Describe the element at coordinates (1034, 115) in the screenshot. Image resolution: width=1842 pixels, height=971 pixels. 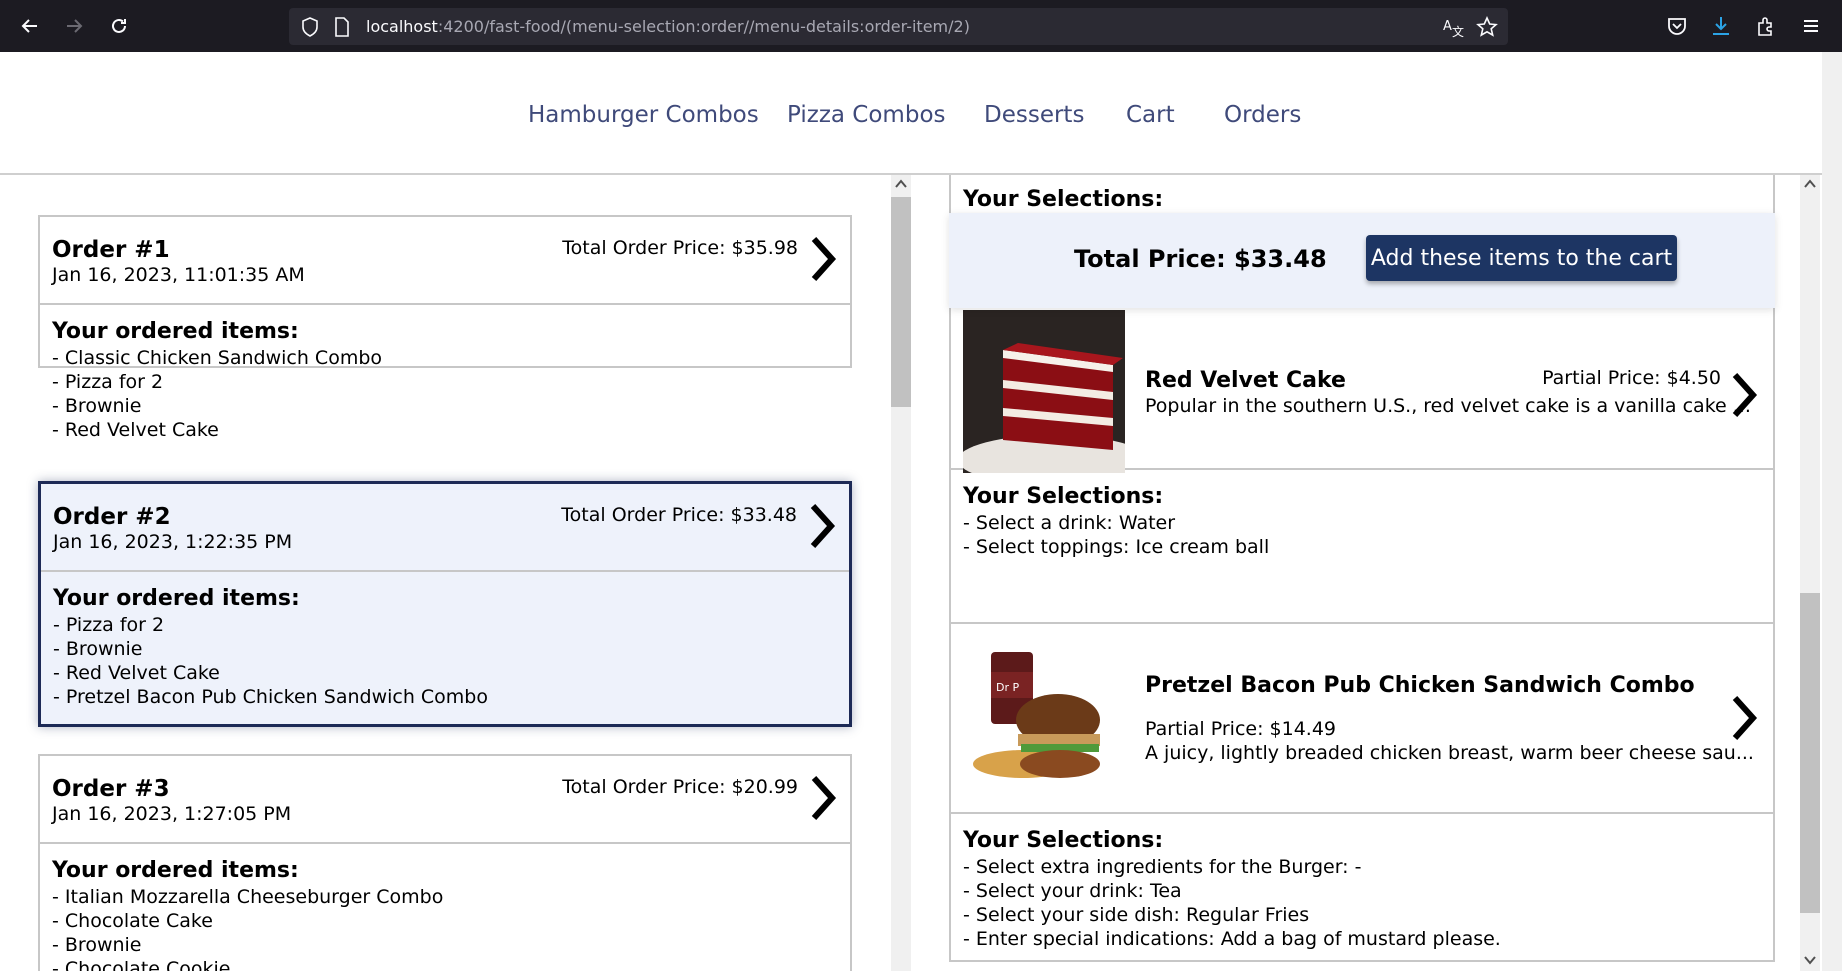
I see `nav-desserts: Desserts` at that location.